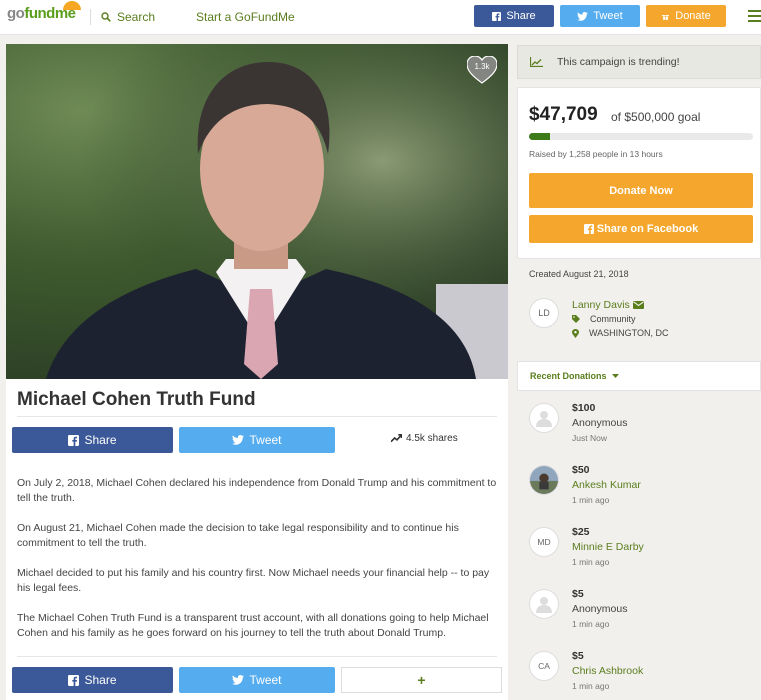 This screenshot has width=761, height=700. Describe the element at coordinates (44, 11) in the screenshot. I see `gofundme-logo: gofundme` at that location.